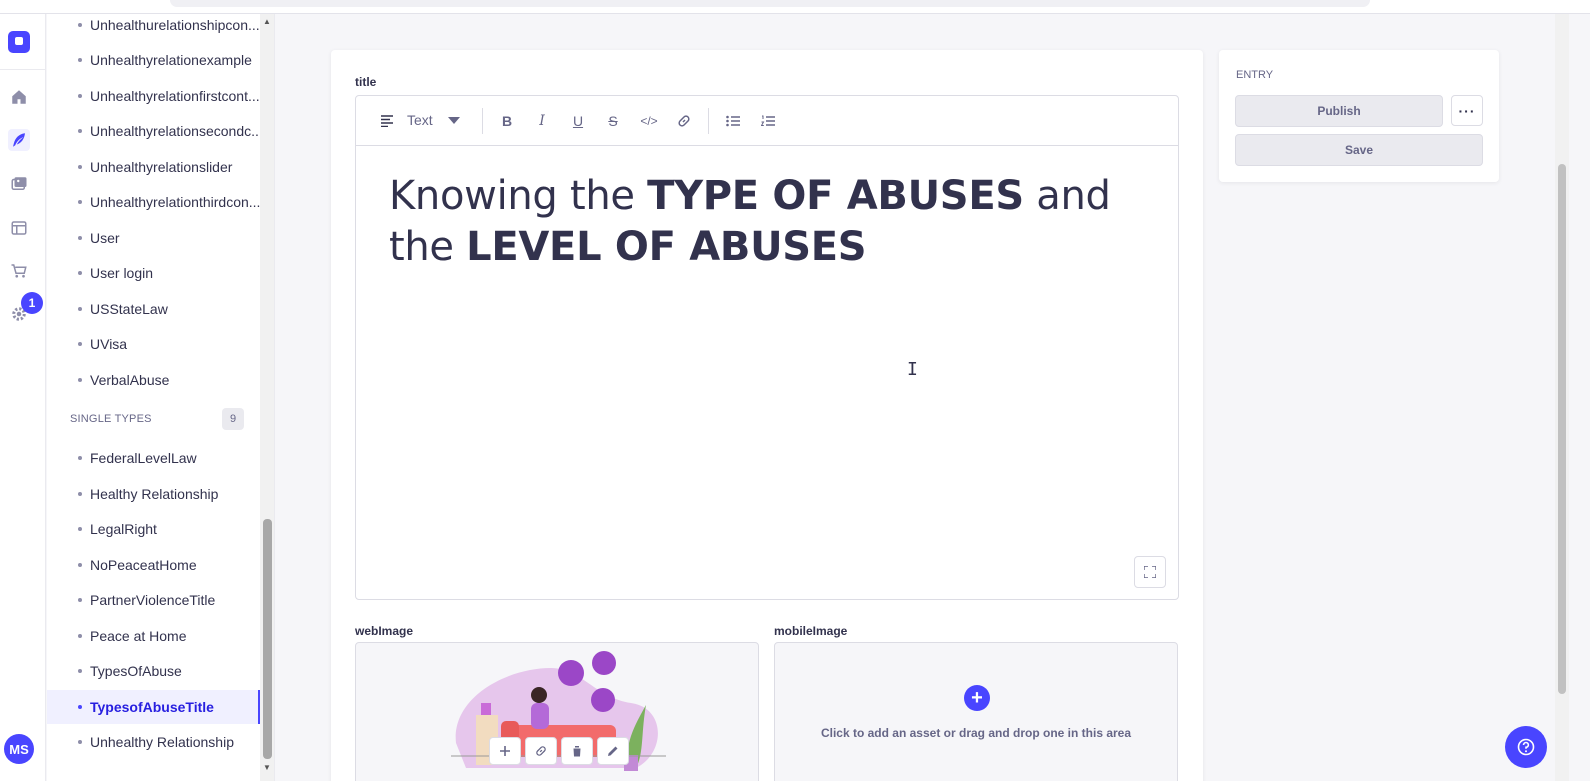 The image size is (1590, 781). What do you see at coordinates (1255, 75) in the screenshot?
I see `entry-panel-title: ENTRY` at bounding box center [1255, 75].